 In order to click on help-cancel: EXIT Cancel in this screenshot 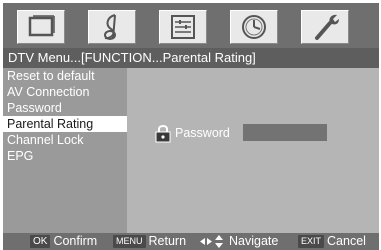, I will do `click(332, 241)`.